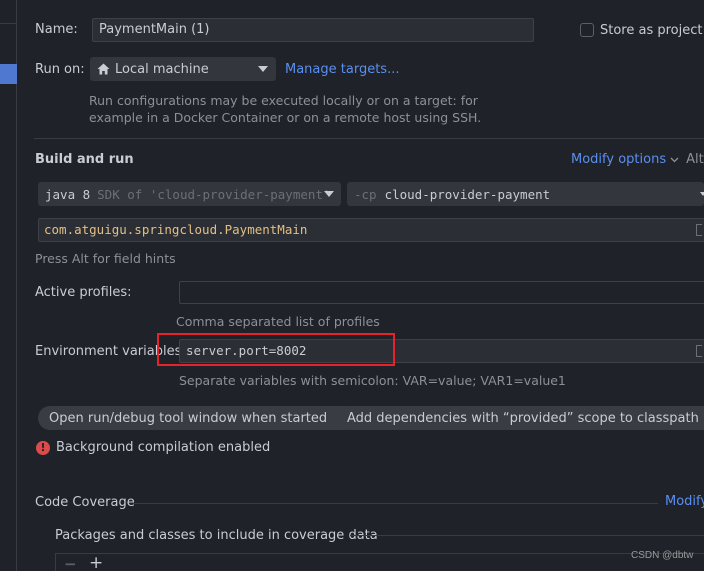  What do you see at coordinates (154, 29) in the screenshot?
I see `name-value: PaymentMain (1)` at bounding box center [154, 29].